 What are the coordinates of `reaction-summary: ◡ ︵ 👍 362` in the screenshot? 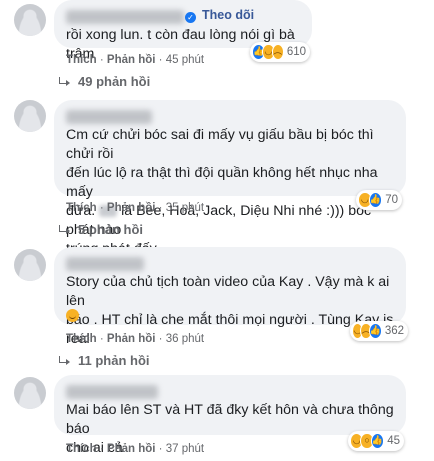 It's located at (379, 331).